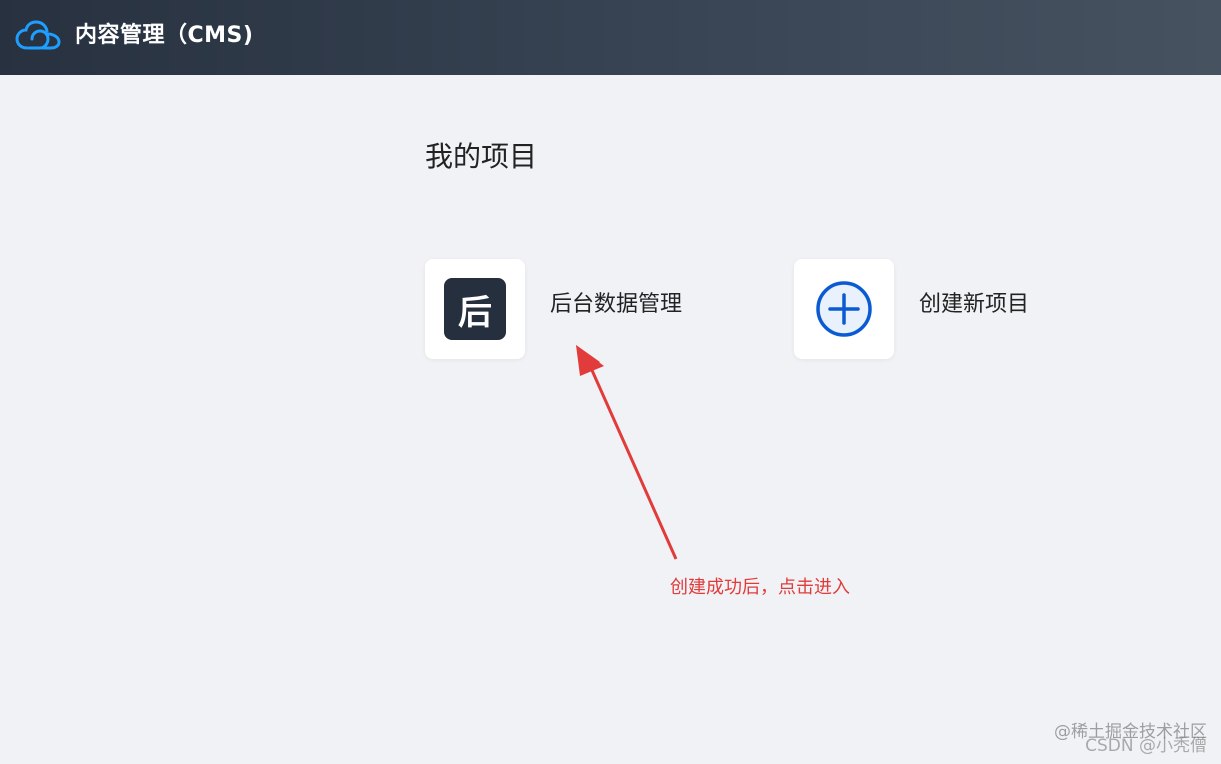  Describe the element at coordinates (974, 305) in the screenshot. I see `create-project-label: 创建新项目` at that location.